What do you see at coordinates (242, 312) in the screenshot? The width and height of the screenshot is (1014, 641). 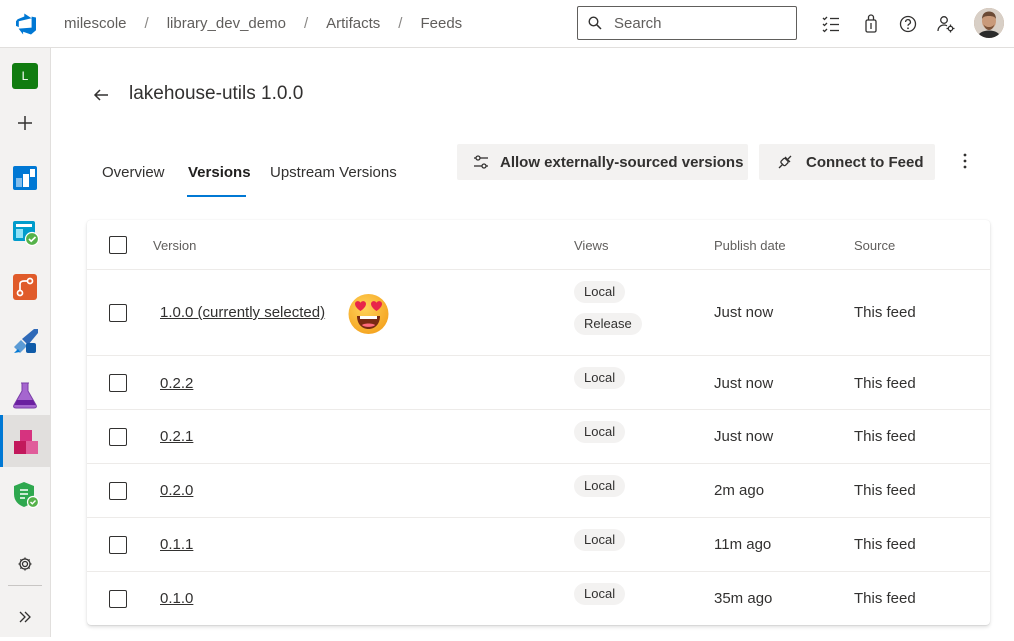 I see `version-link: 1.0.0 (currently selected)` at bounding box center [242, 312].